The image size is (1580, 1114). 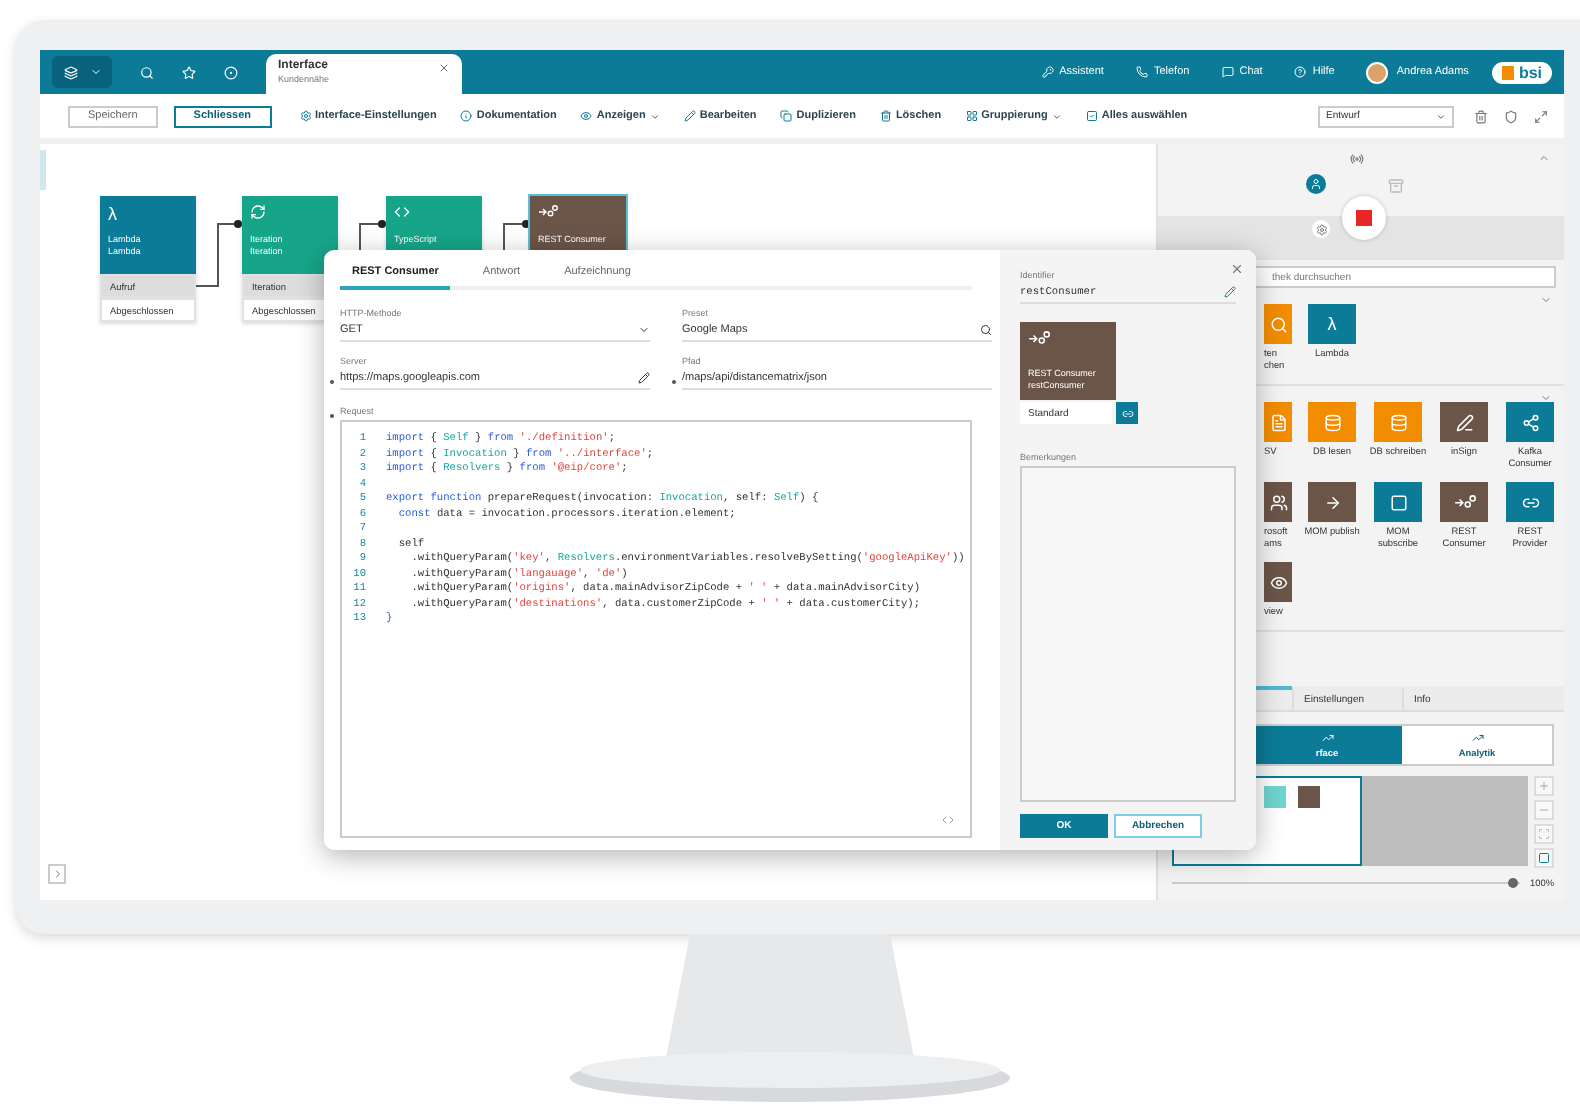 What do you see at coordinates (1522, 72) in the screenshot?
I see `logo: bsi` at bounding box center [1522, 72].